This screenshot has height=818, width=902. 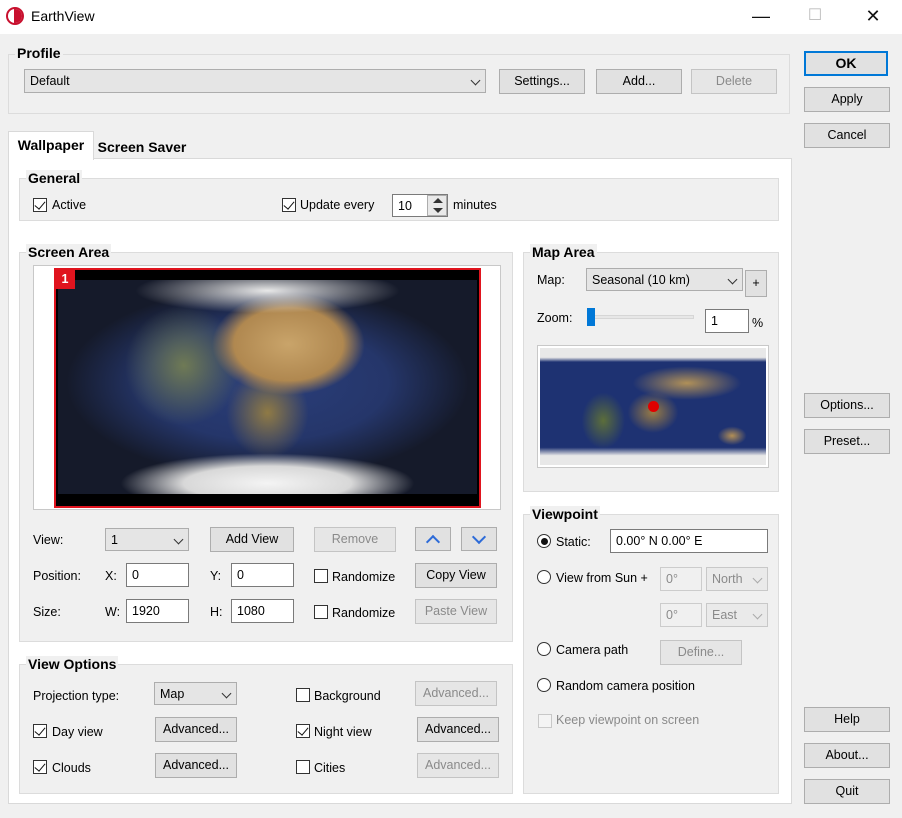 What do you see at coordinates (262, 575) in the screenshot?
I see `position-y-input: 0` at bounding box center [262, 575].